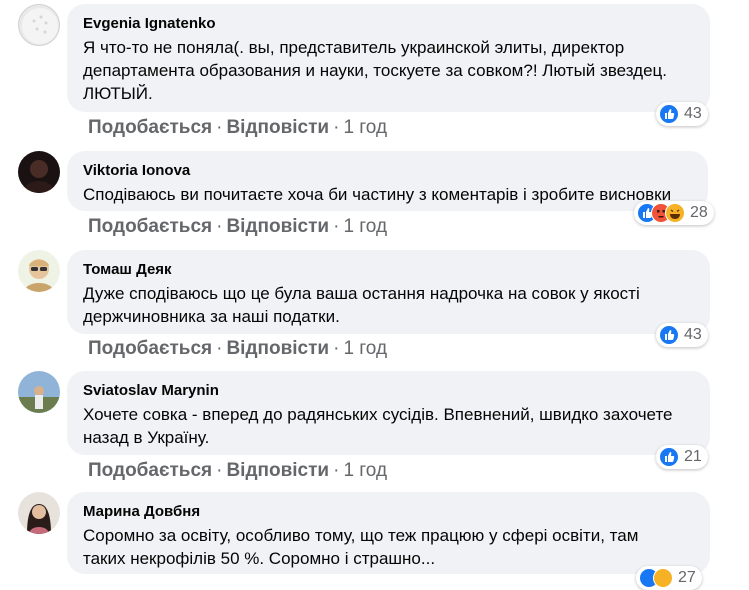 Image resolution: width=749 pixels, height=590 pixels. Describe the element at coordinates (693, 456) in the screenshot. I see `reaction-count: 21` at that location.